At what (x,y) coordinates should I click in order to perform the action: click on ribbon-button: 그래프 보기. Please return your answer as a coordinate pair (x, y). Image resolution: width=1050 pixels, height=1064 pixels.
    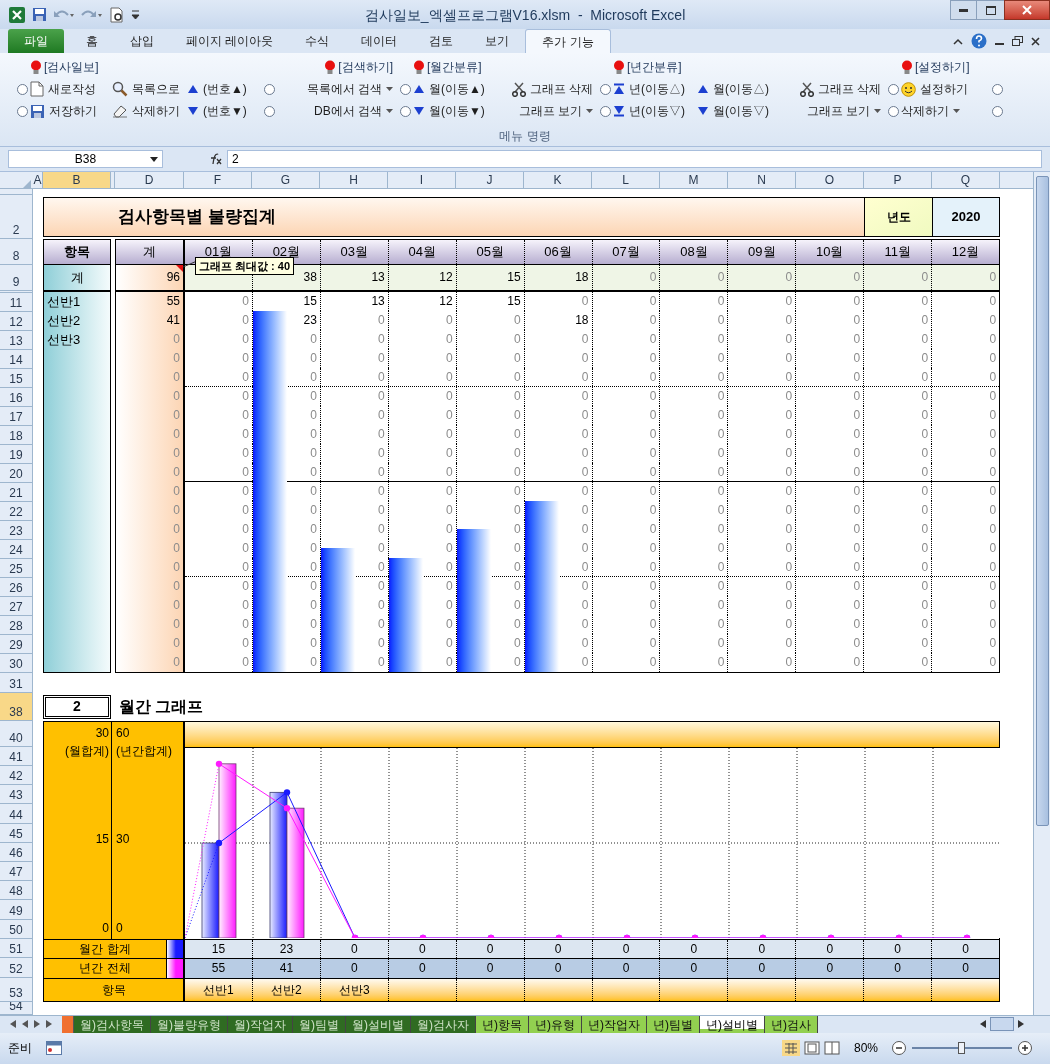
    Looking at the image, I should click on (843, 111).